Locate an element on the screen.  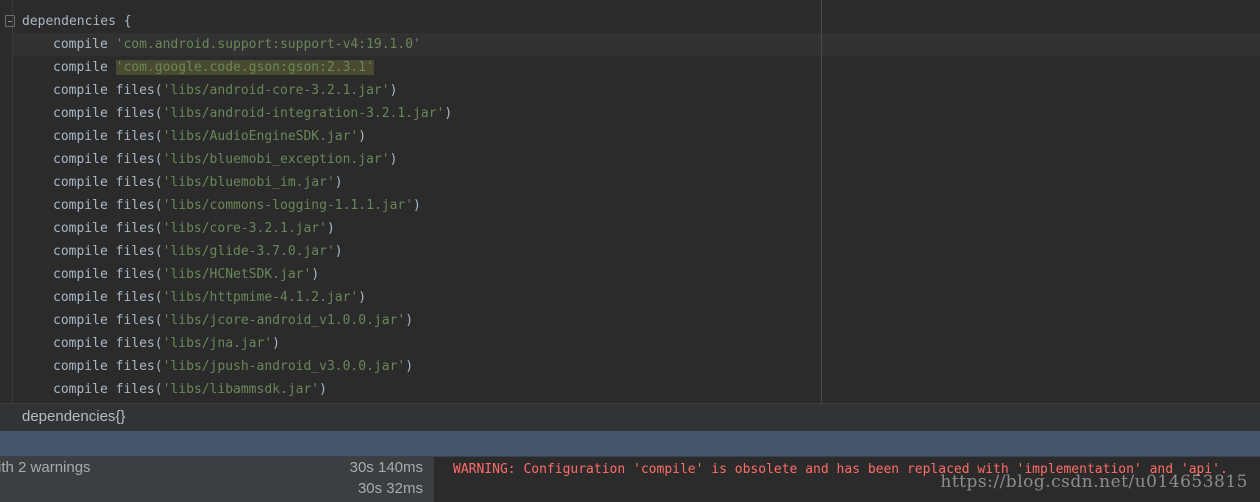
code-string: 'libs/bluemobi_im.jar' is located at coordinates (248, 182).